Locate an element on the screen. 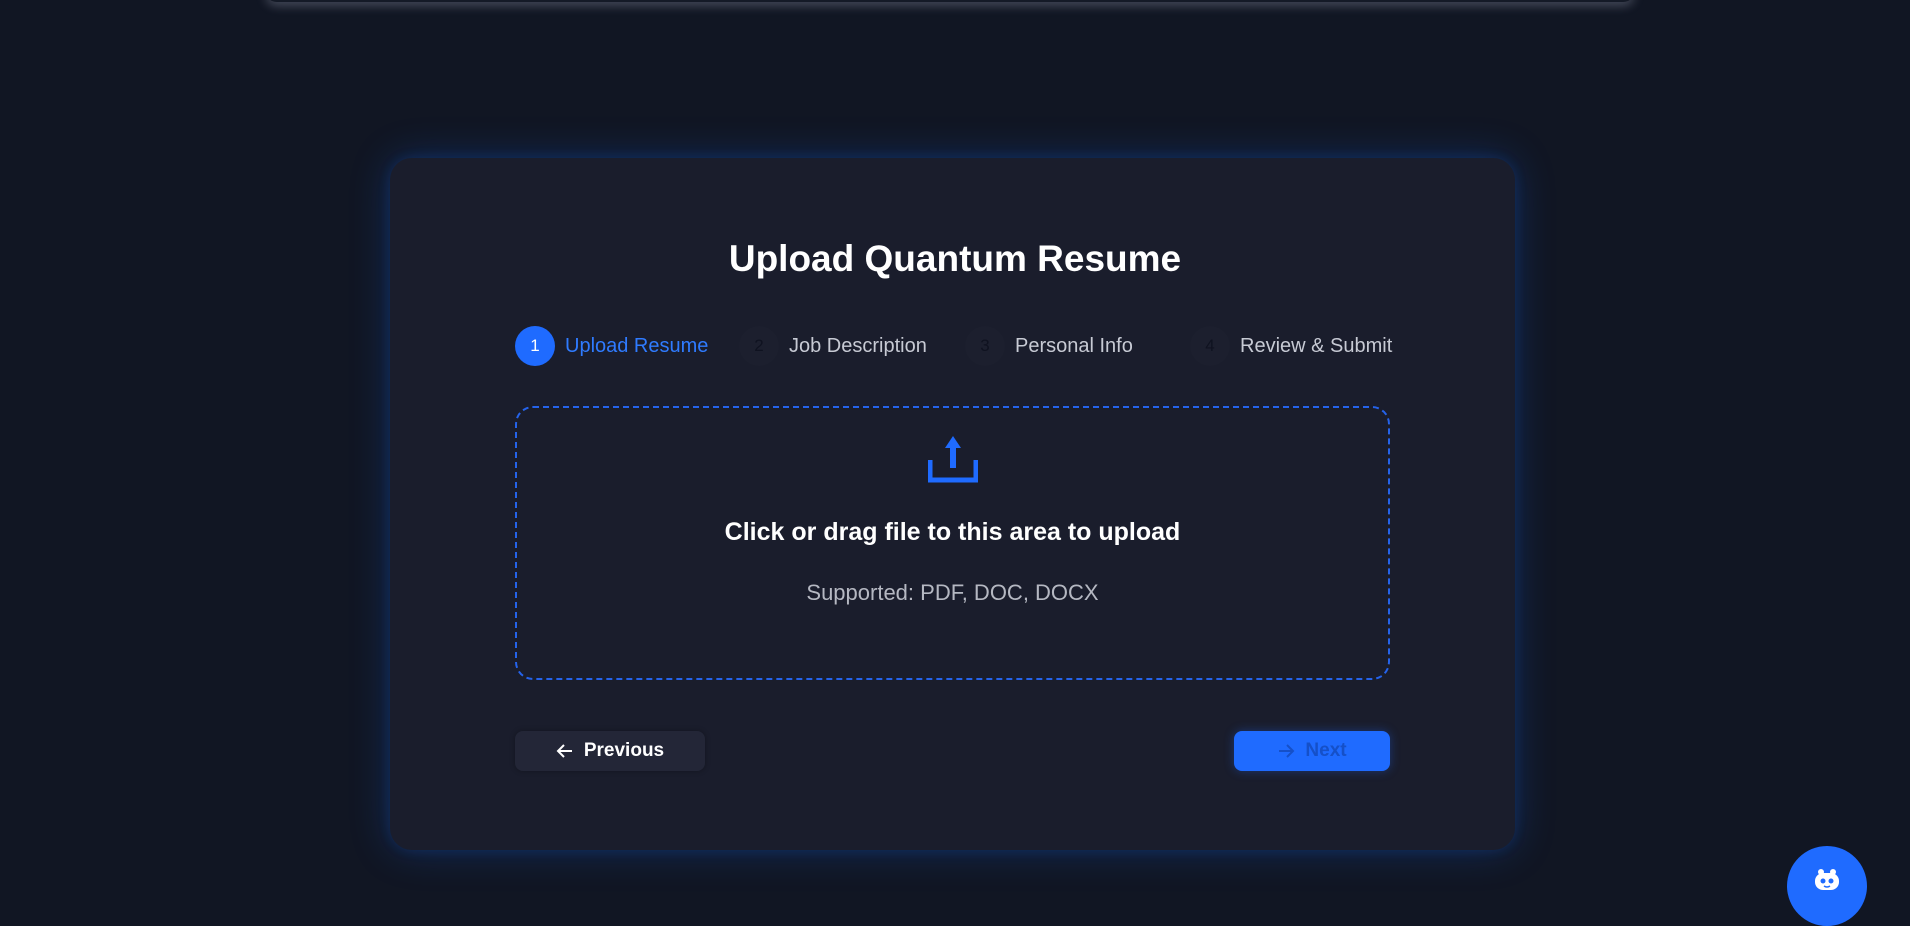  arrow-right-icon is located at coordinates (1287, 751).